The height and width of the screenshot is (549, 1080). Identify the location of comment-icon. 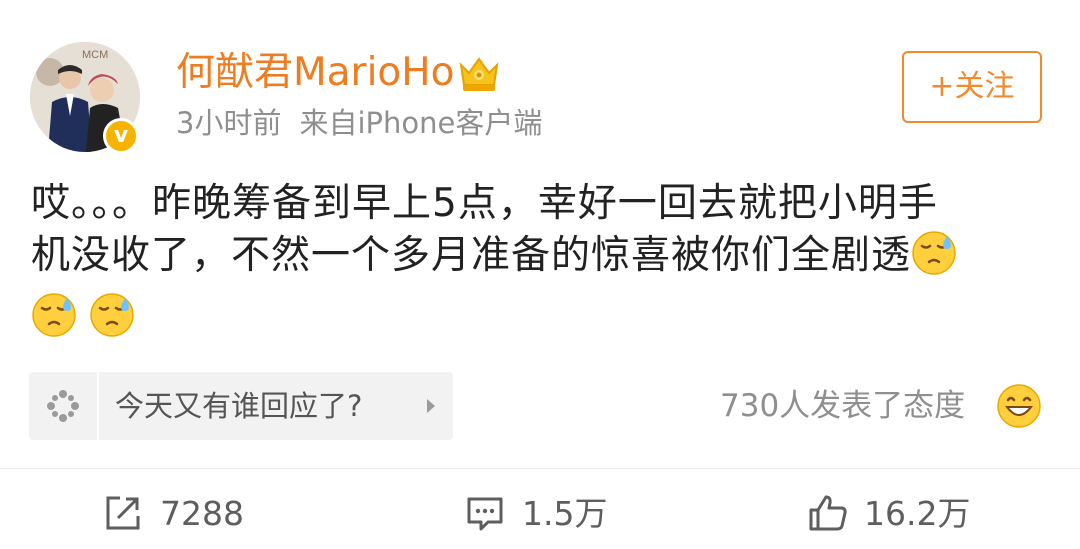
(485, 514).